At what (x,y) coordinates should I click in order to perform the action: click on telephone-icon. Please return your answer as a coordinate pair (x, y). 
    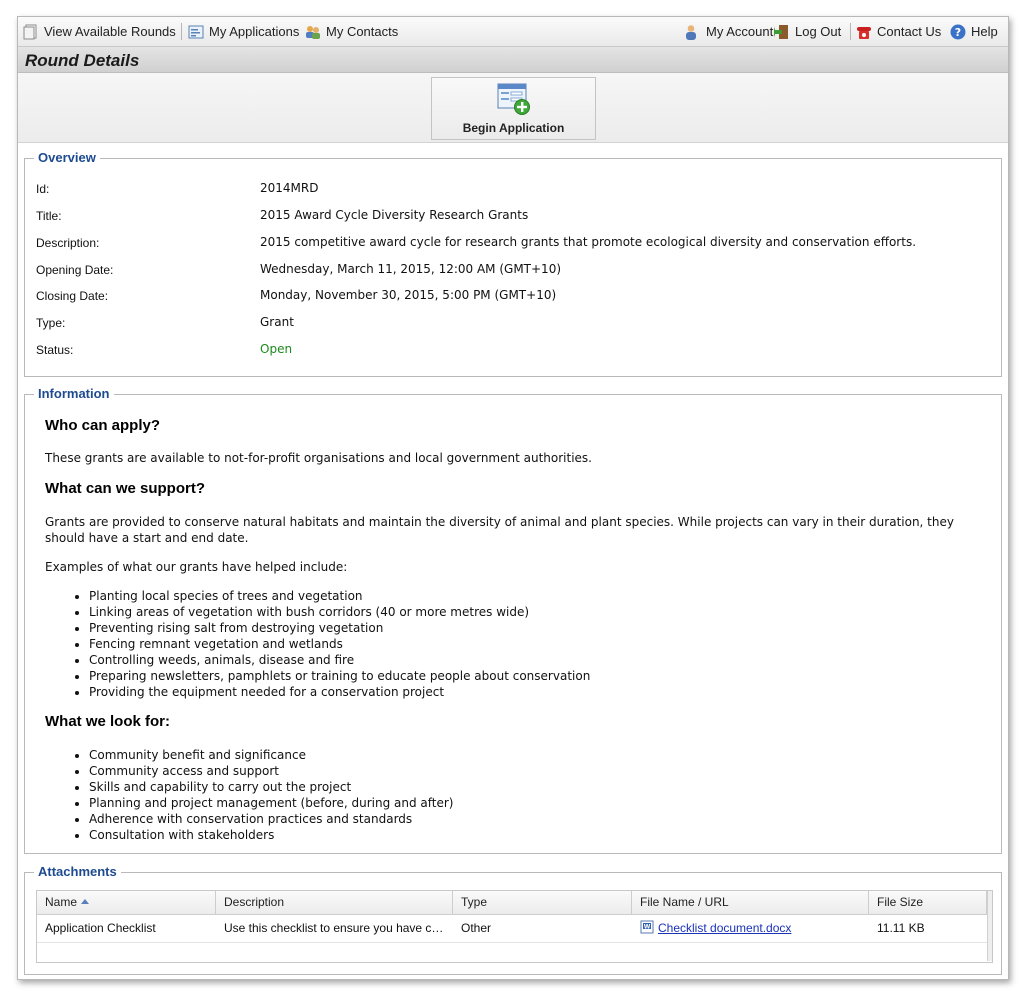
    Looking at the image, I should click on (864, 32).